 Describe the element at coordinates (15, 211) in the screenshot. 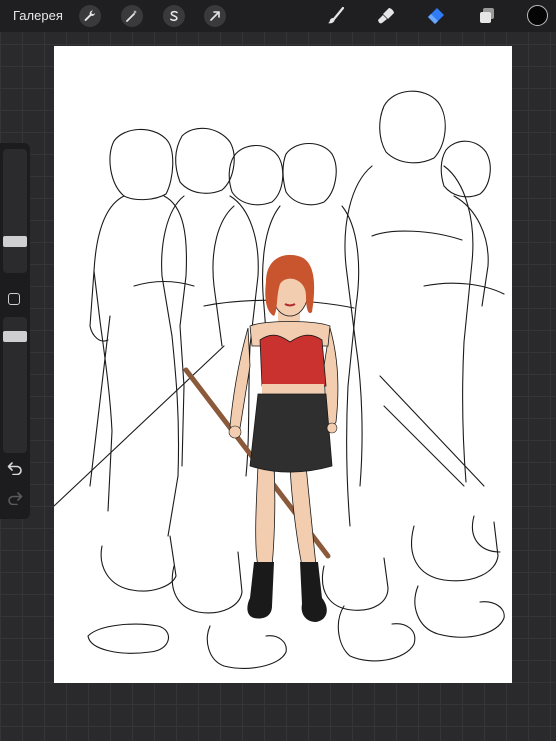

I see `brush-size-slider` at that location.